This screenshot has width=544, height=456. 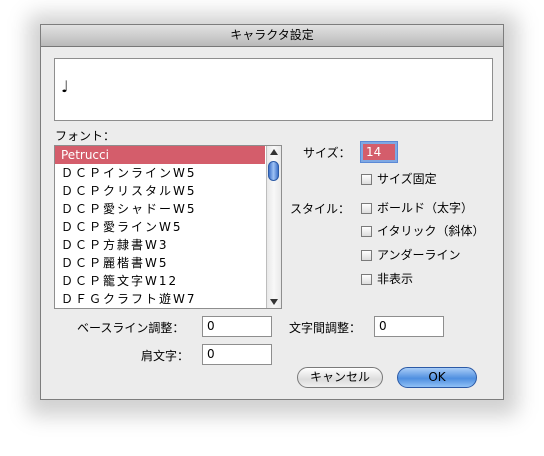 I want to click on ok-button: OK, so click(x=437, y=377).